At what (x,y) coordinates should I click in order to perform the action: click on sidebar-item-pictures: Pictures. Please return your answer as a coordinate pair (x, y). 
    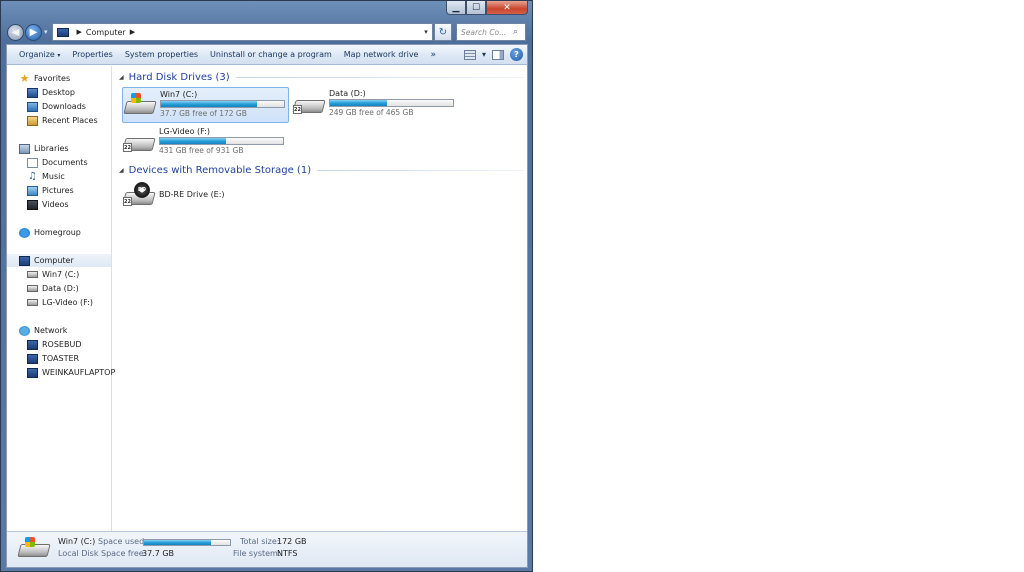
    Looking at the image, I should click on (50, 190).